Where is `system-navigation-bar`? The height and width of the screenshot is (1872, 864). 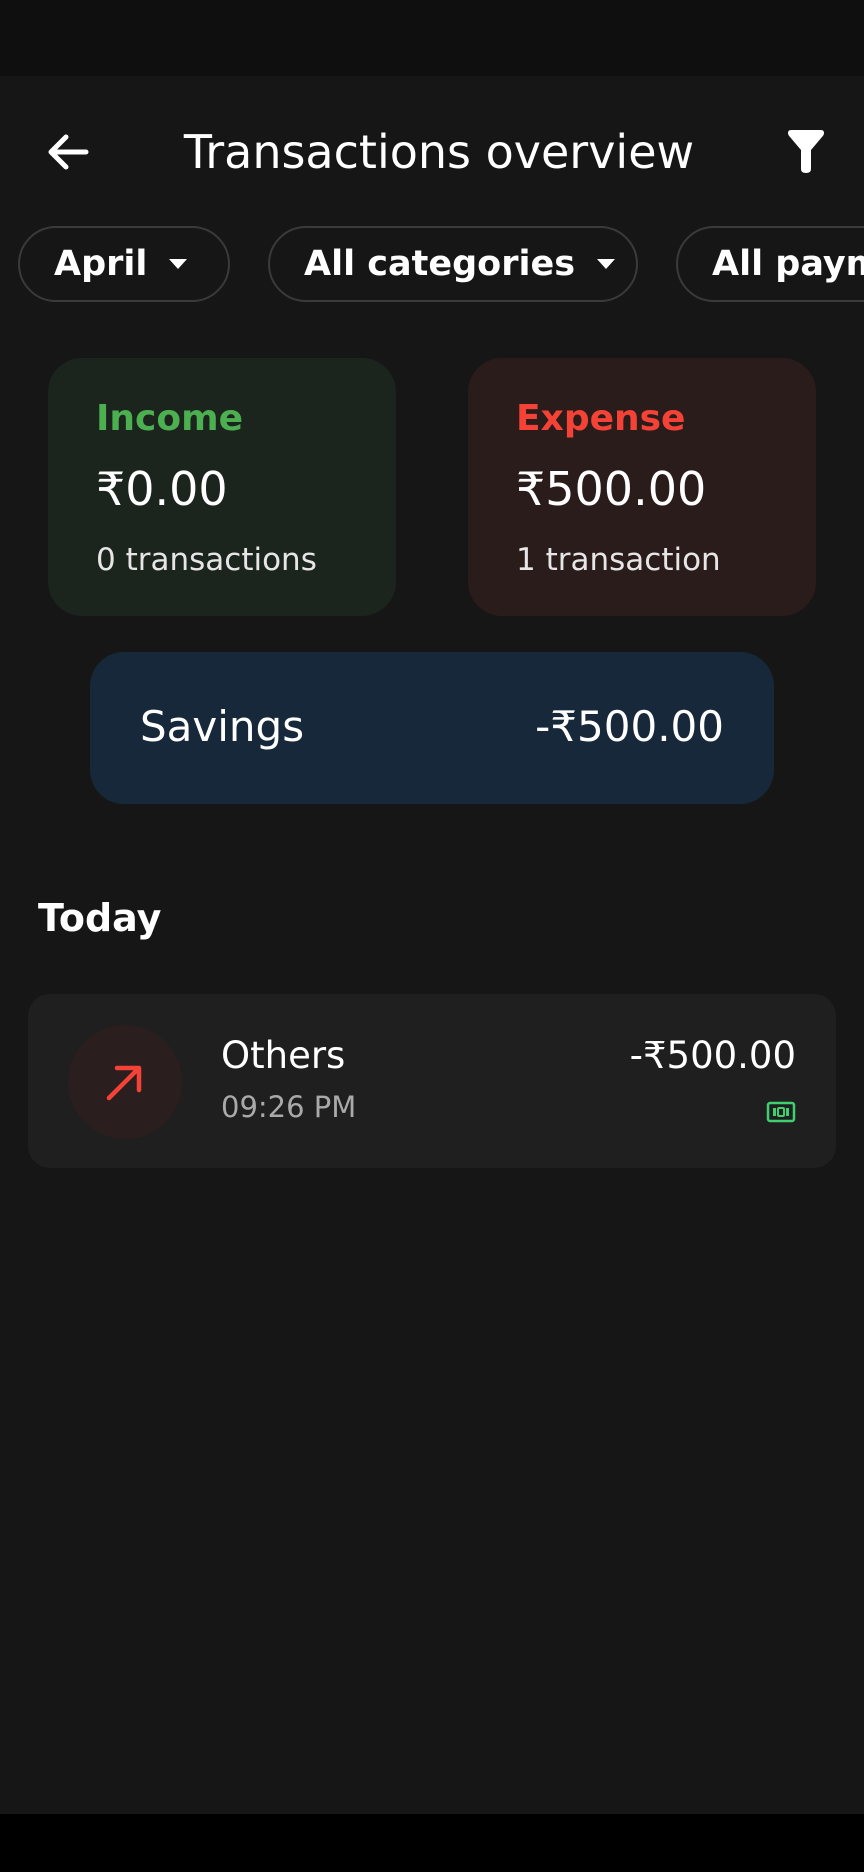
system-navigation-bar is located at coordinates (432, 1843).